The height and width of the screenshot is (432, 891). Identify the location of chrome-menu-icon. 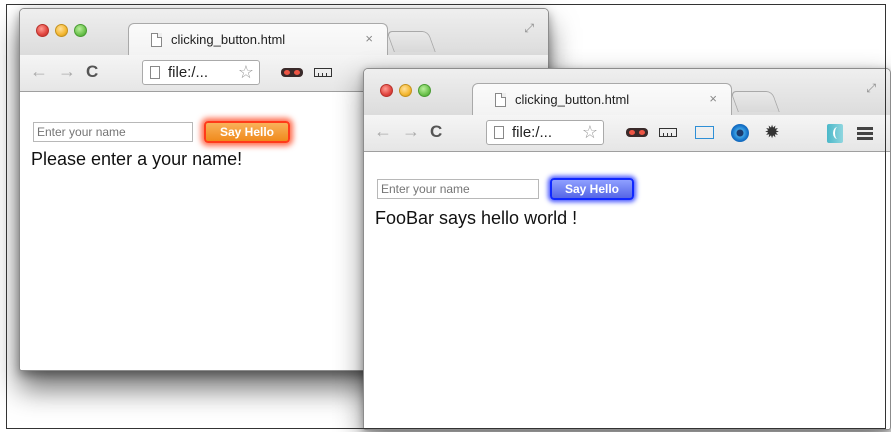
(865, 132).